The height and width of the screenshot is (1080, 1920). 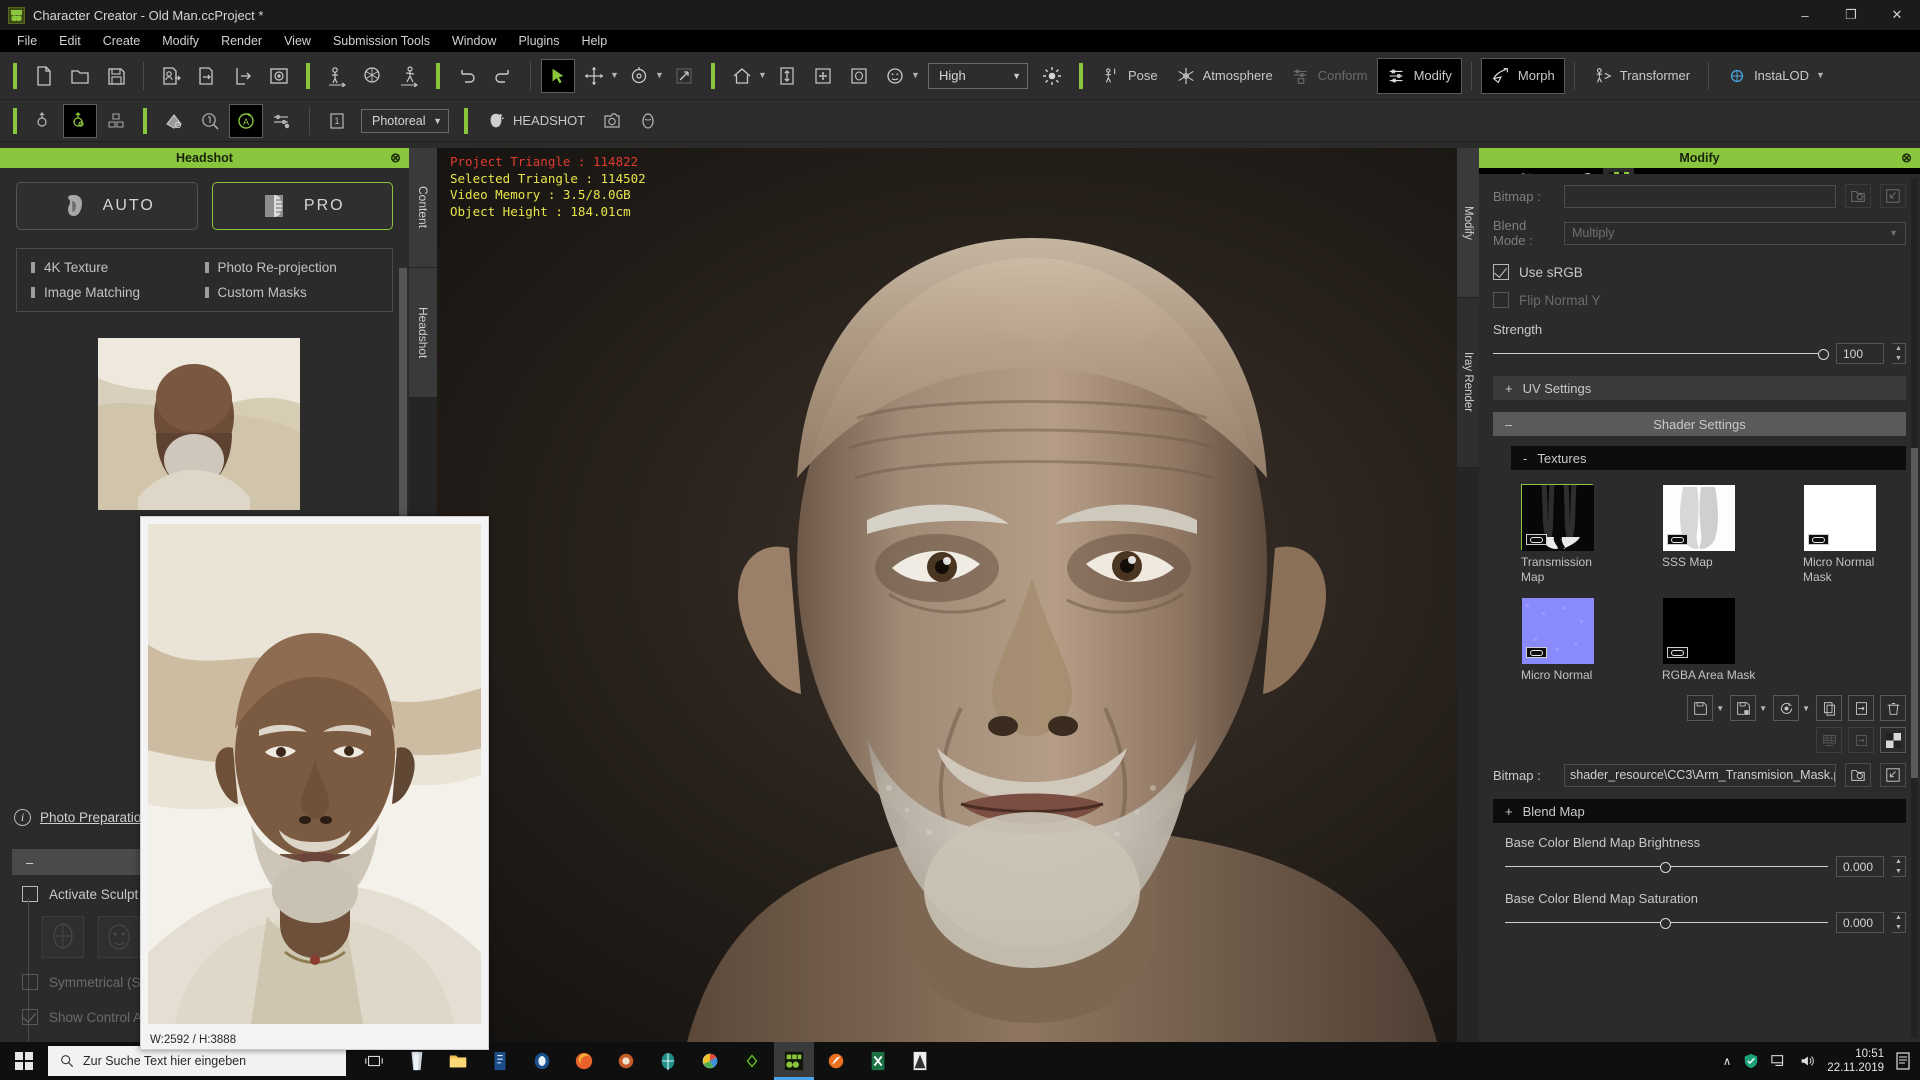 What do you see at coordinates (1893, 775) in the screenshot?
I see `bitmap-load-icon` at bounding box center [1893, 775].